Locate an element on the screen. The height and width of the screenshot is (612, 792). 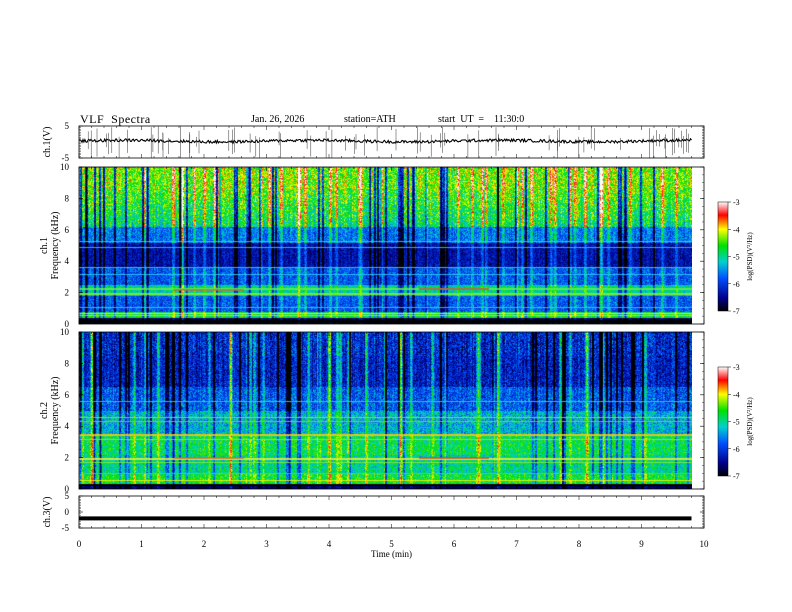
ch2-colorbar-tick-label: -4 is located at coordinates (736, 394).